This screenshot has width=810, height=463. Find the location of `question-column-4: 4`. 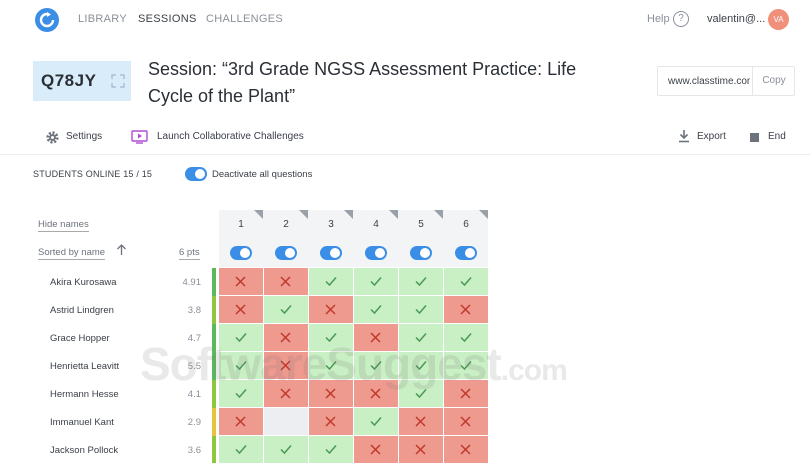

question-column-4: 4 is located at coordinates (376, 238).